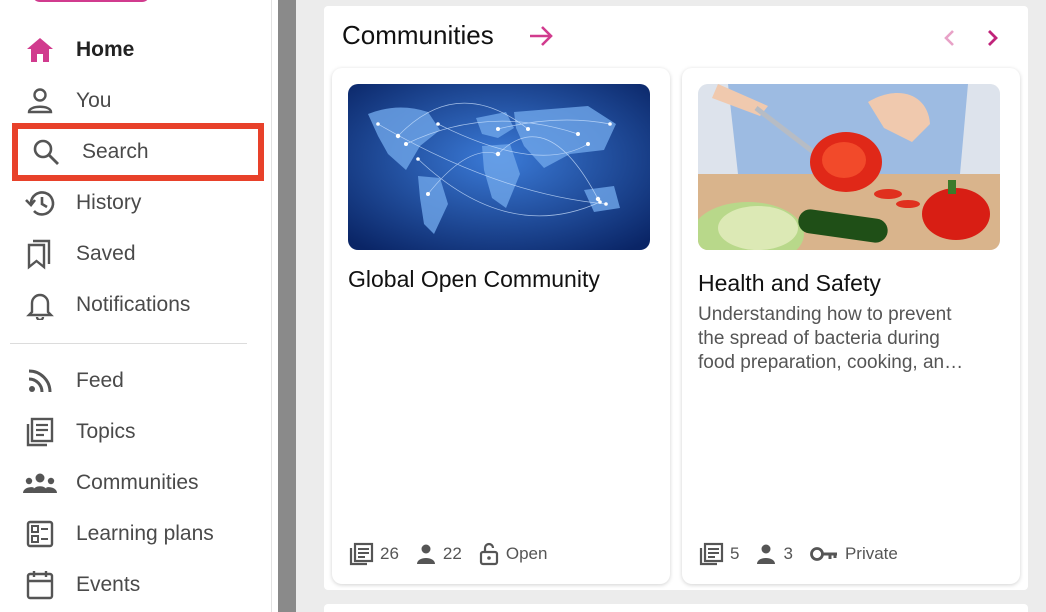  What do you see at coordinates (91, 1) in the screenshot?
I see `top-pill-button` at bounding box center [91, 1].